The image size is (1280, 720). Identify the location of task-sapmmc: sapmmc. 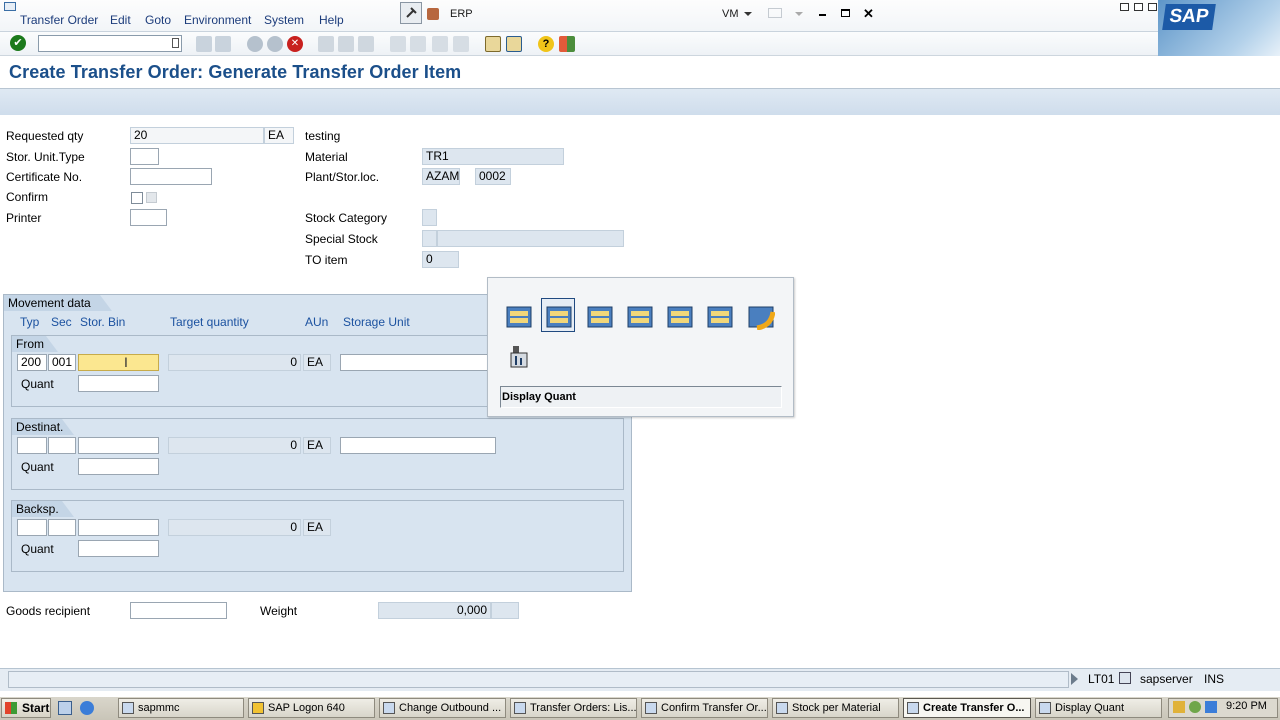
(181, 708).